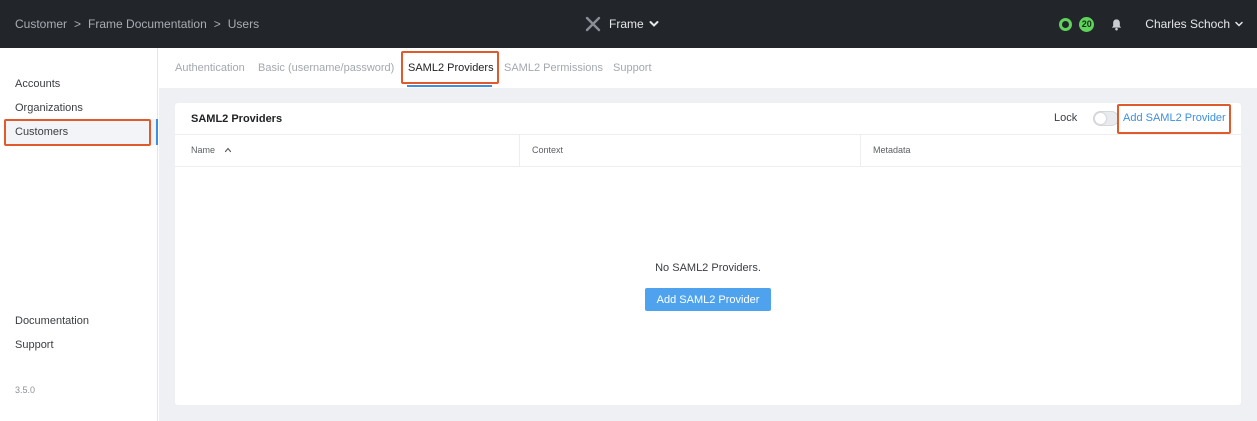  Describe the element at coordinates (237, 119) in the screenshot. I see `card-title: SAML2 Providers` at that location.